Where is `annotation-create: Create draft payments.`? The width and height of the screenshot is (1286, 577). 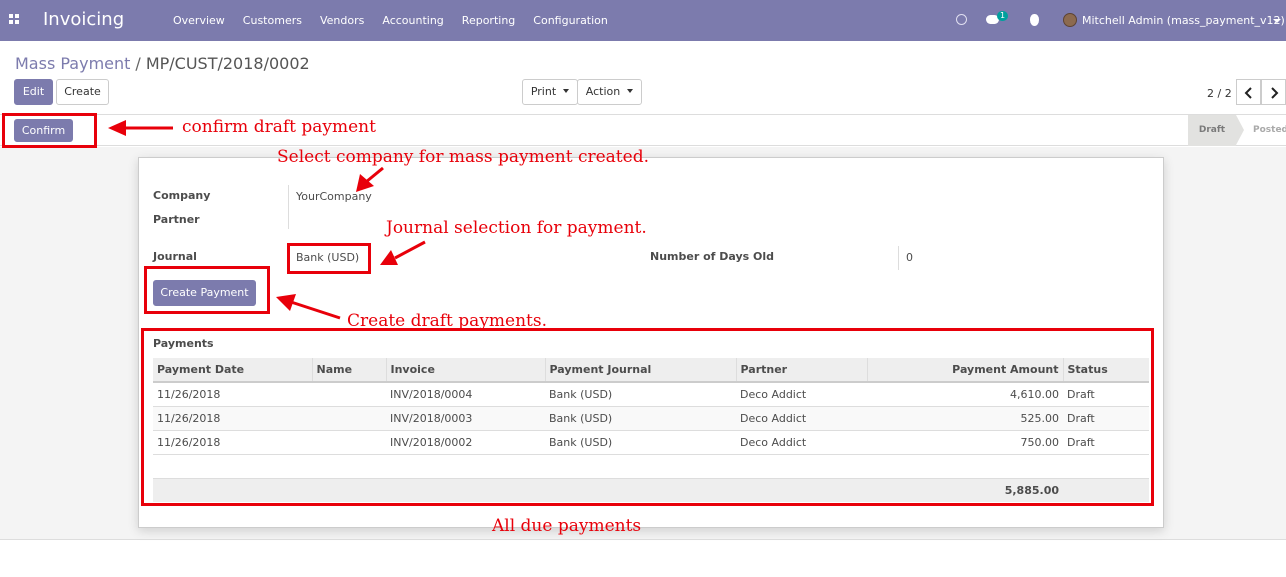
annotation-create: Create draft payments. is located at coordinates (447, 321).